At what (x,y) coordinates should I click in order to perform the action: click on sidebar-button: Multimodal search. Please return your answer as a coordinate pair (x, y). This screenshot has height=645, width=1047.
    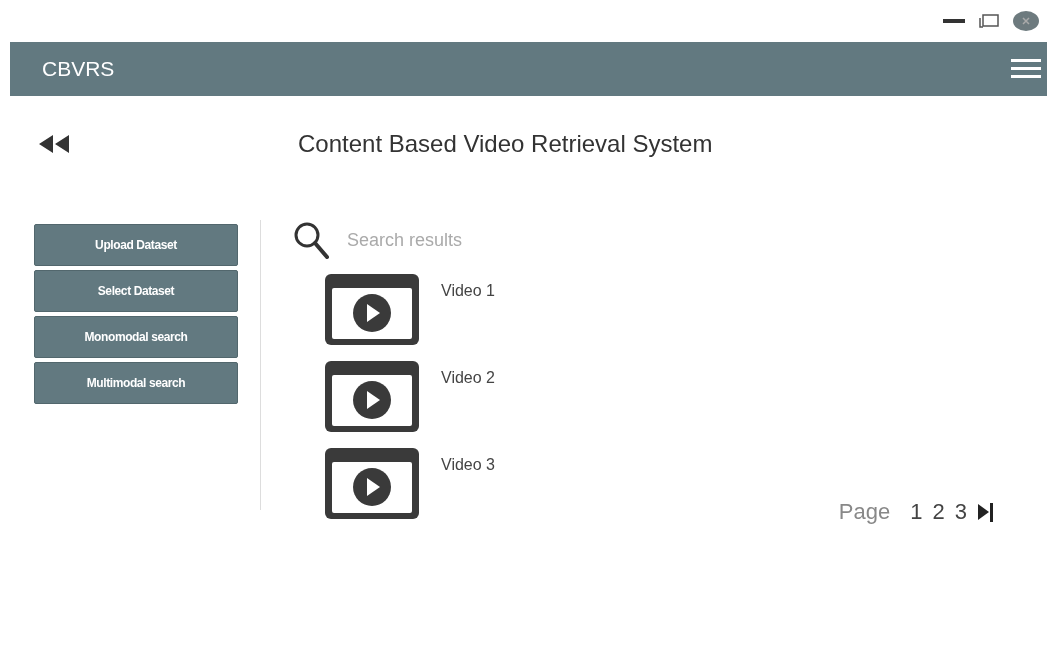
    Looking at the image, I should click on (136, 383).